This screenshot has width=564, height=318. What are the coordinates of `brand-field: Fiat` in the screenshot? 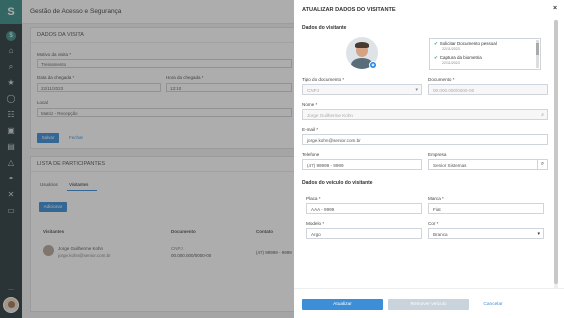 It's located at (486, 208).